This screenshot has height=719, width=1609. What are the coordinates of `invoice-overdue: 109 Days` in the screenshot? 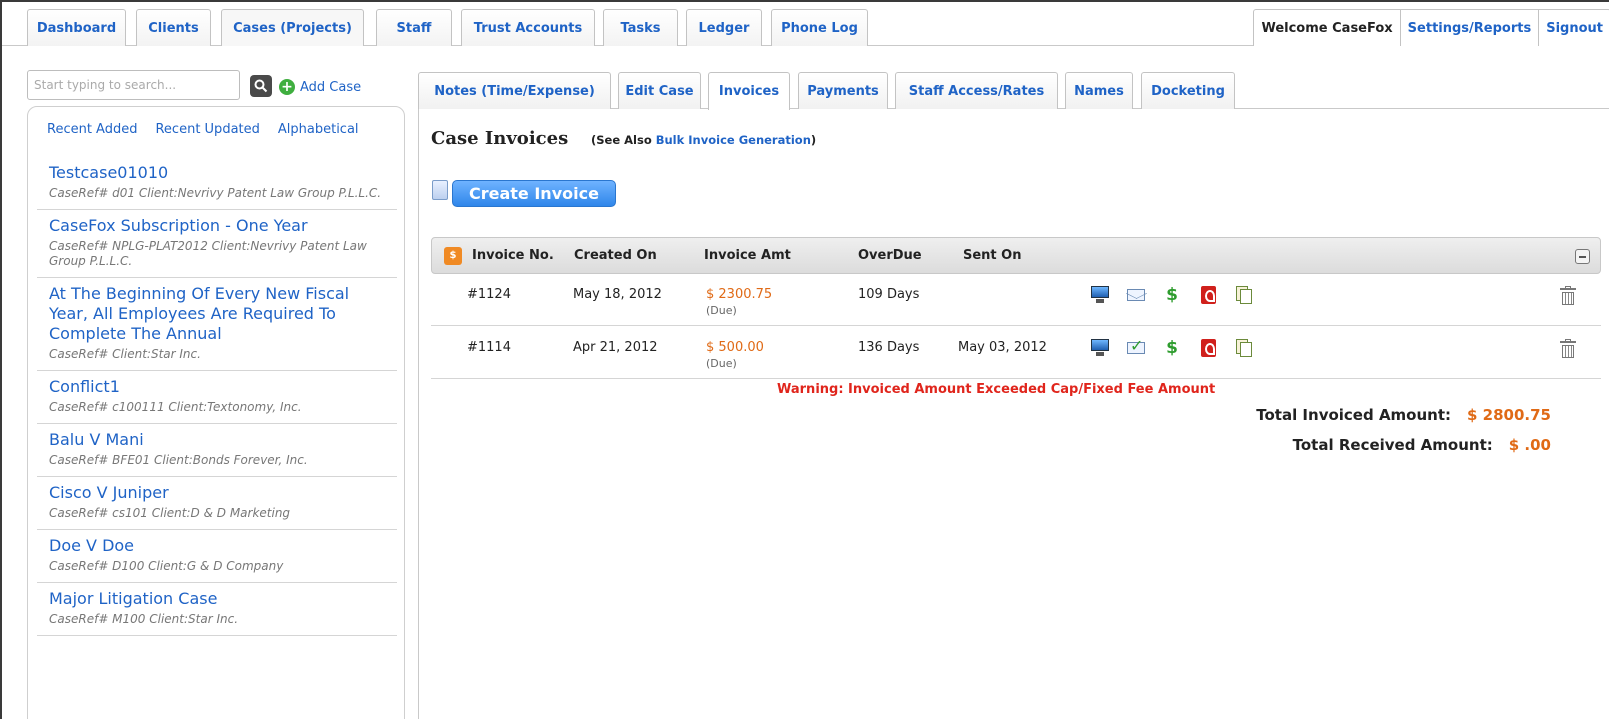 It's located at (889, 294).